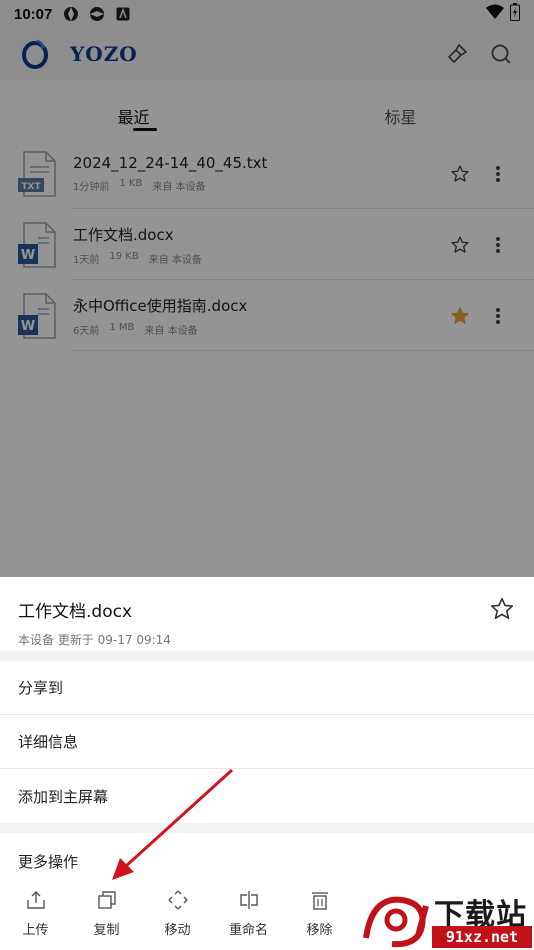 This screenshot has width=534, height=950. Describe the element at coordinates (178, 900) in the screenshot. I see `move-icon` at that location.